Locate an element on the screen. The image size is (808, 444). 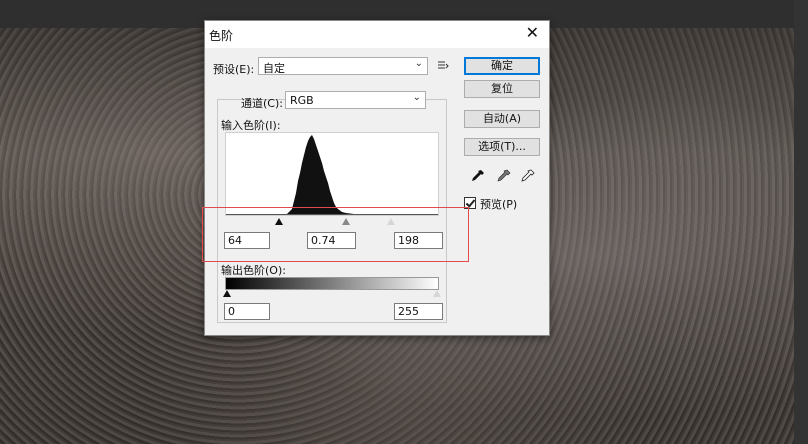
input-levels-label: 输入色阶(I): is located at coordinates (251, 125).